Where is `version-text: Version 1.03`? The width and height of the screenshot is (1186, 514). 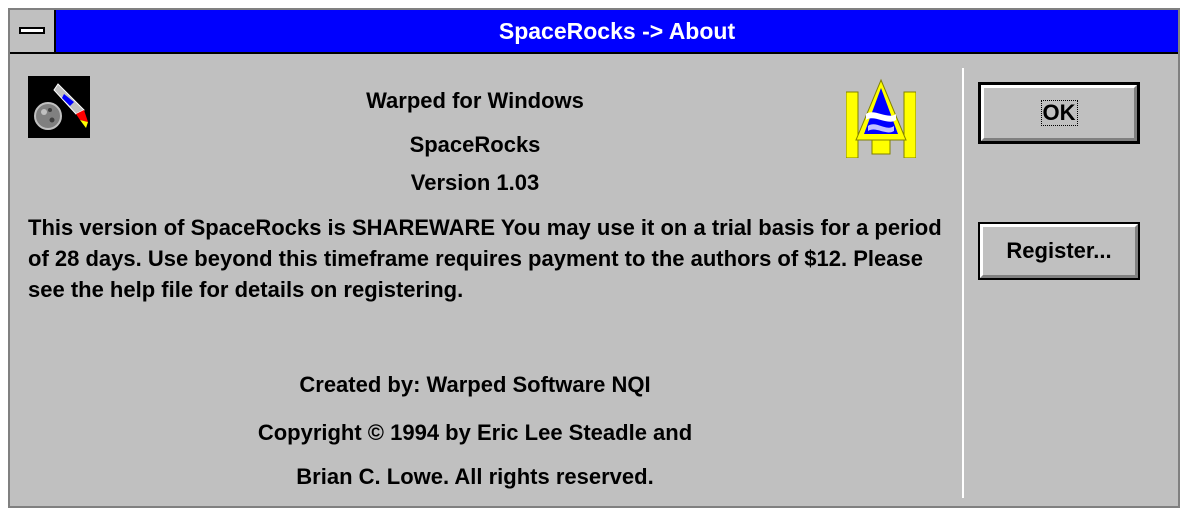 version-text: Version 1.03 is located at coordinates (475, 182).